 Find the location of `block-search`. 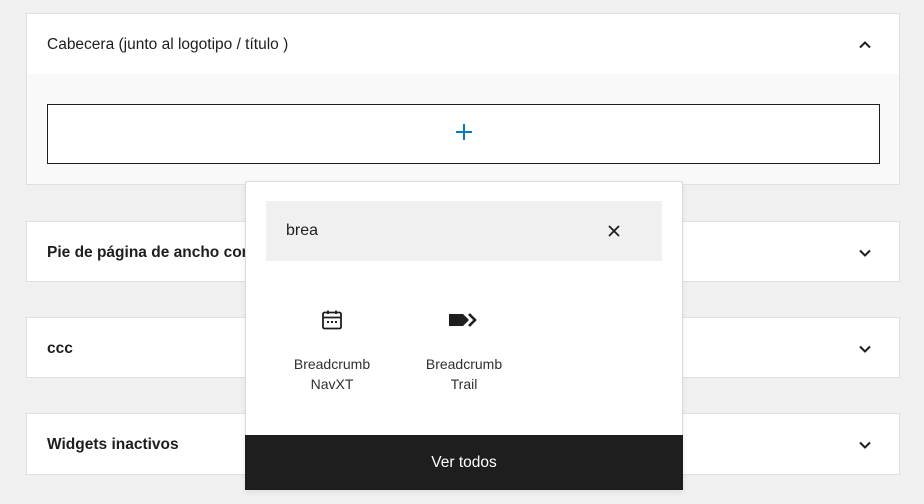

block-search is located at coordinates (464, 231).